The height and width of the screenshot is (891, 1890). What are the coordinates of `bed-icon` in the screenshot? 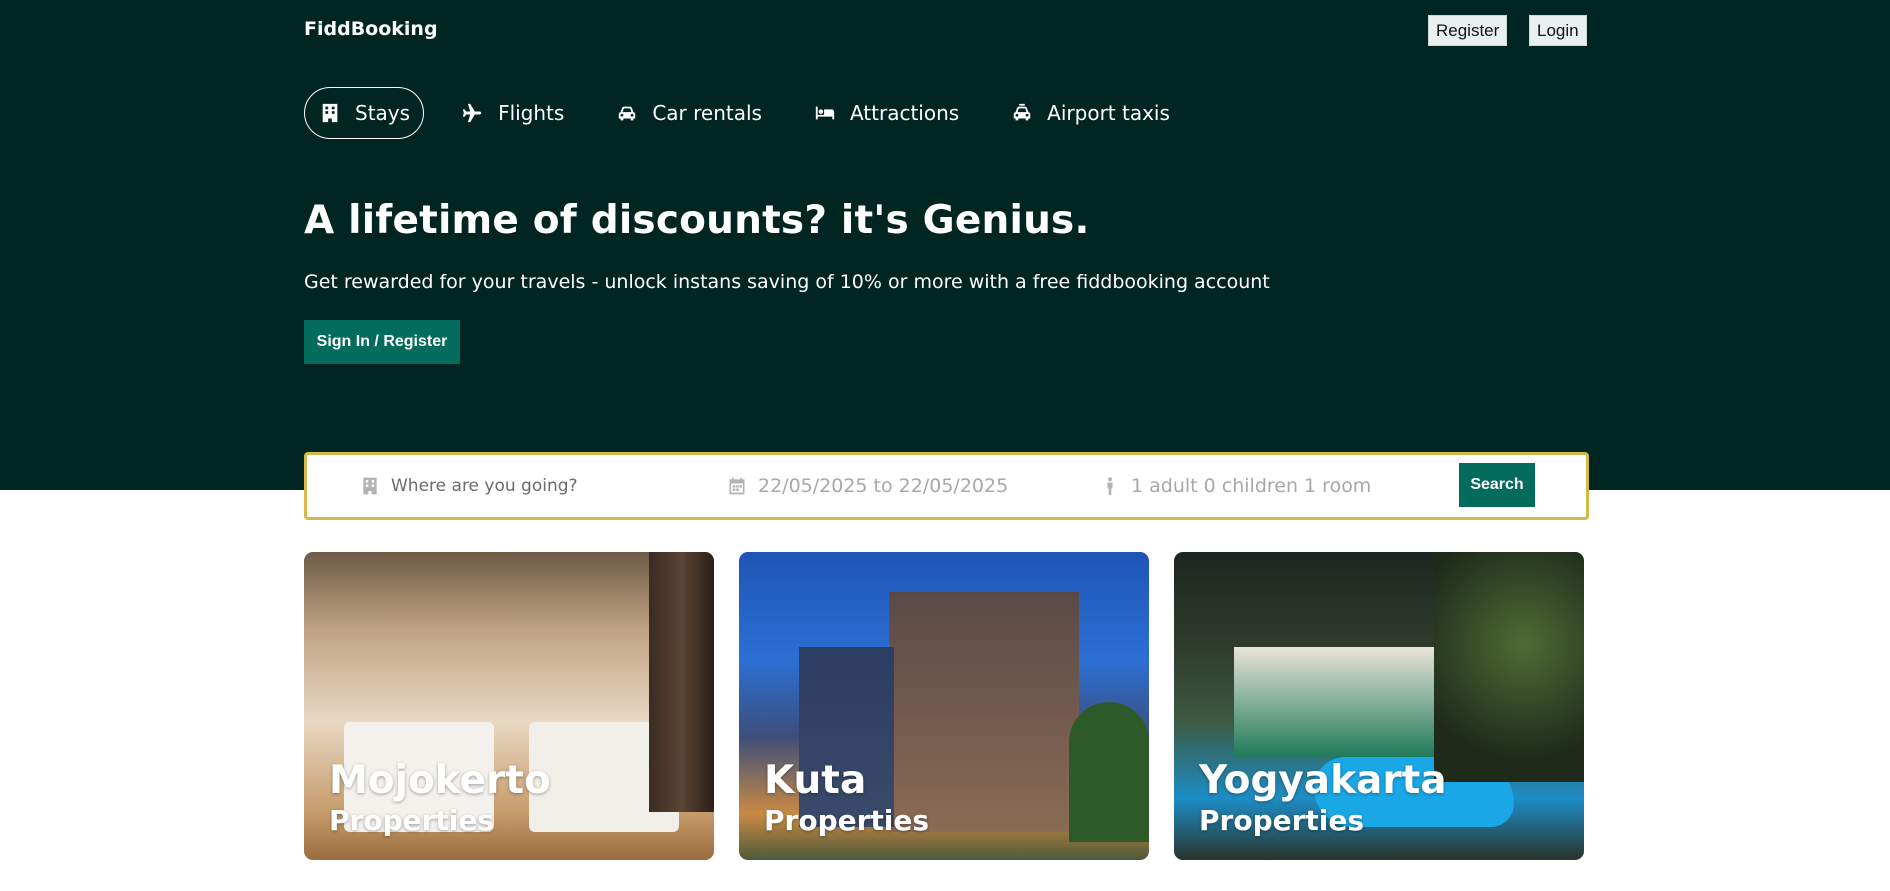 It's located at (825, 113).